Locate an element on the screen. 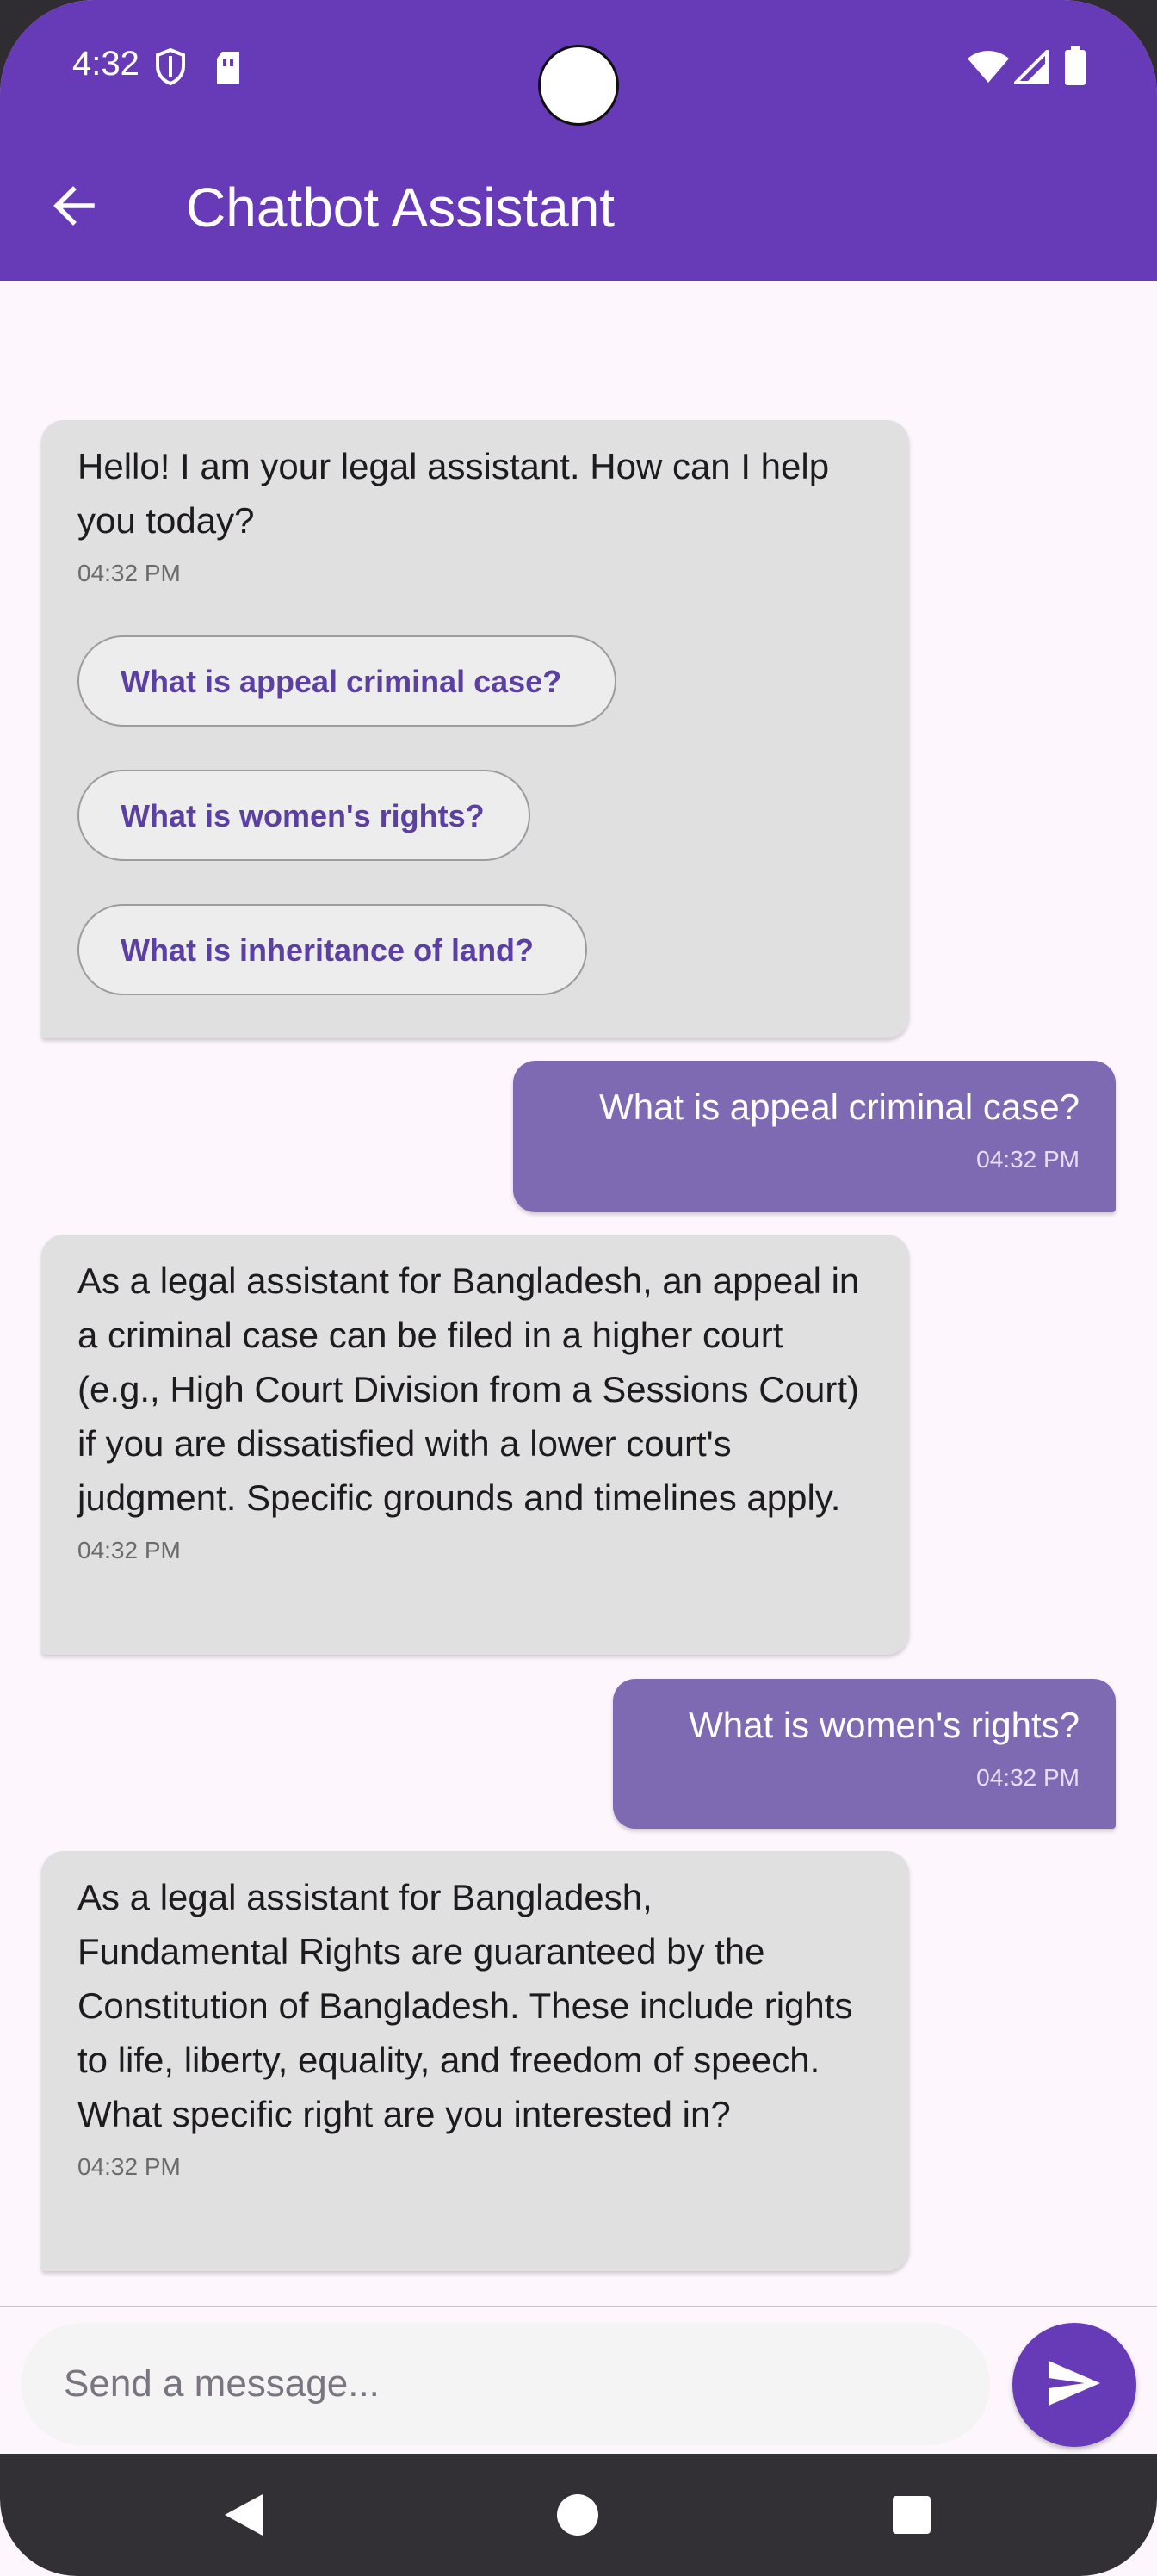 The width and height of the screenshot is (1157, 2576). suggestion-chip: What is inheritance of land? is located at coordinates (332, 949).